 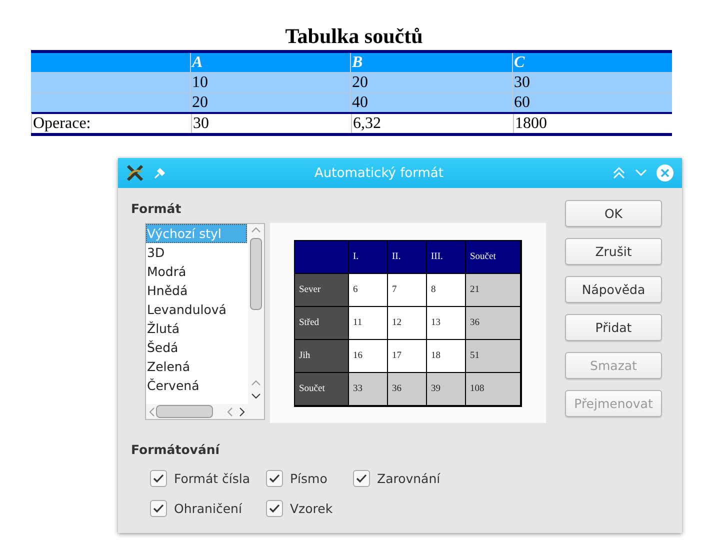 What do you see at coordinates (407, 356) in the screenshot?
I see `table-cell: 17` at bounding box center [407, 356].